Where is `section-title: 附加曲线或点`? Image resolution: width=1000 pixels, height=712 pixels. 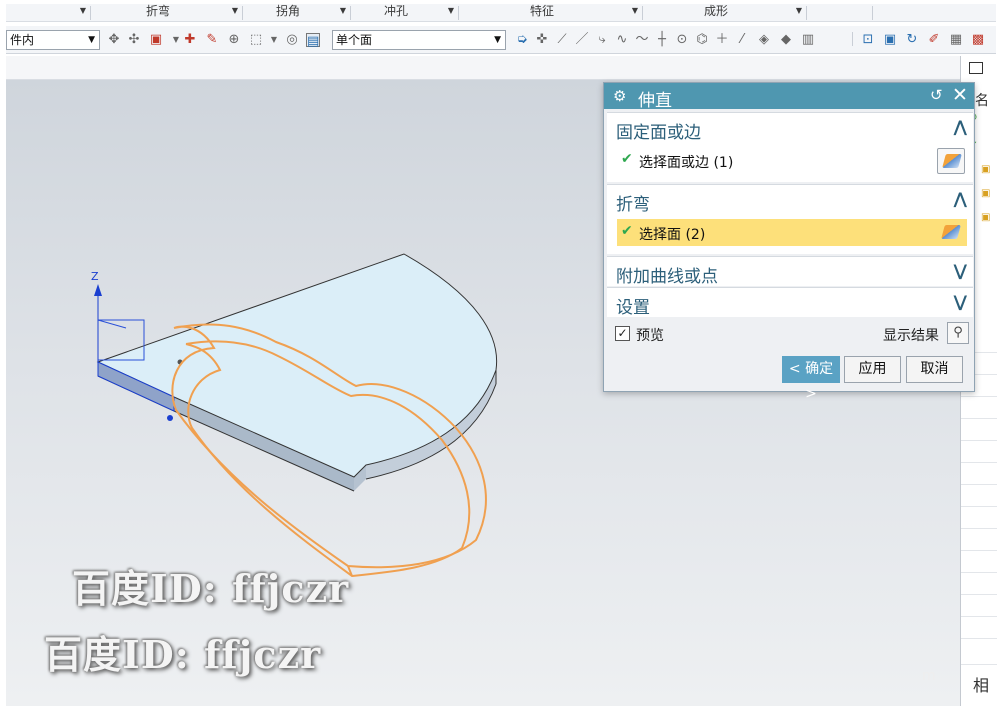
section-title: 附加曲线或点 is located at coordinates (667, 277).